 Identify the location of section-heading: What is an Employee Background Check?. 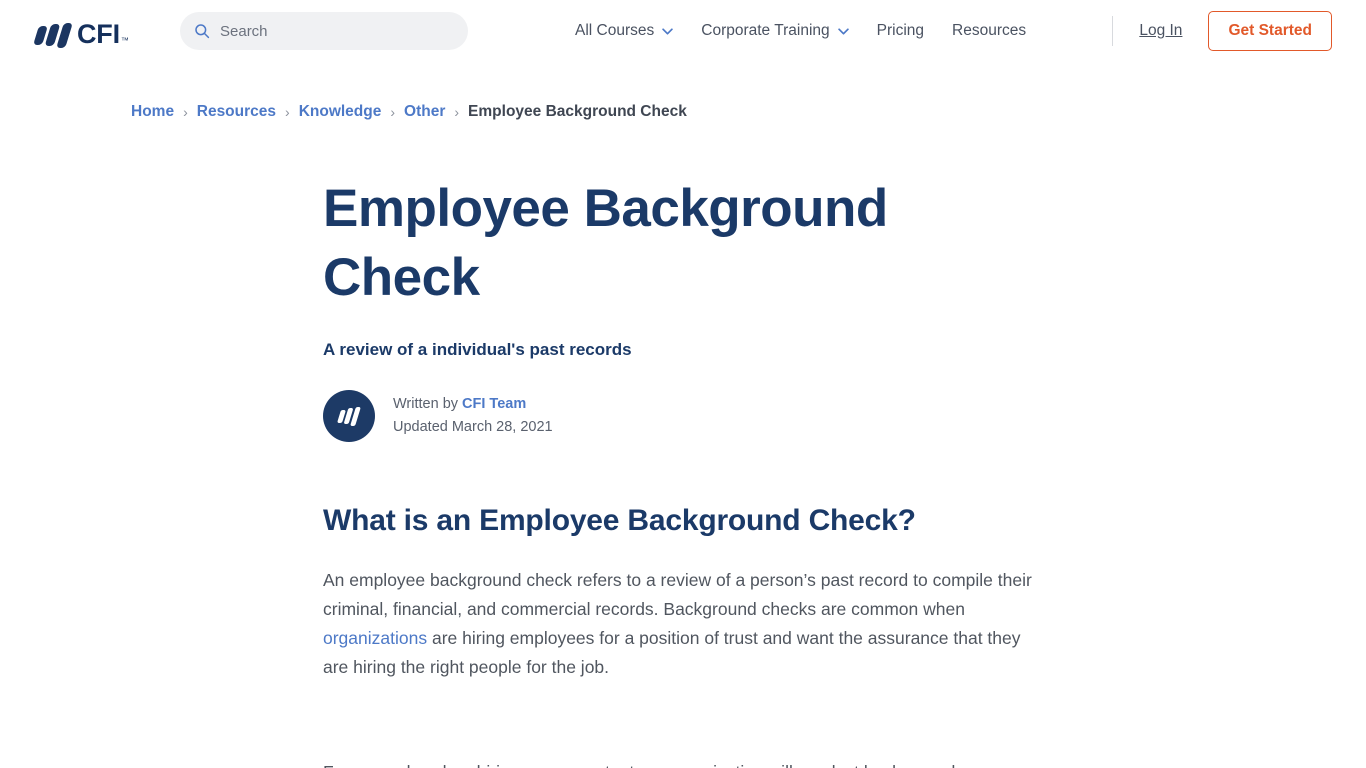
(619, 520).